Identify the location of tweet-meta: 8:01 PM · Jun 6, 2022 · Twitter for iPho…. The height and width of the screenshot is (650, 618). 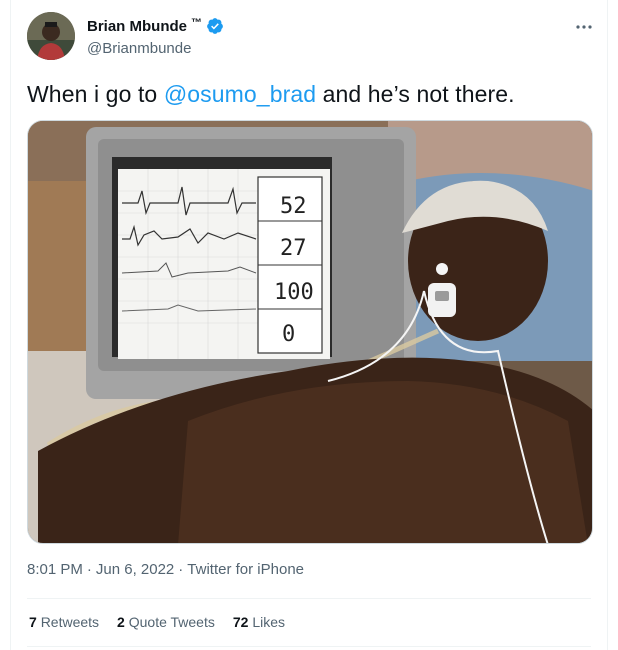
(165, 569).